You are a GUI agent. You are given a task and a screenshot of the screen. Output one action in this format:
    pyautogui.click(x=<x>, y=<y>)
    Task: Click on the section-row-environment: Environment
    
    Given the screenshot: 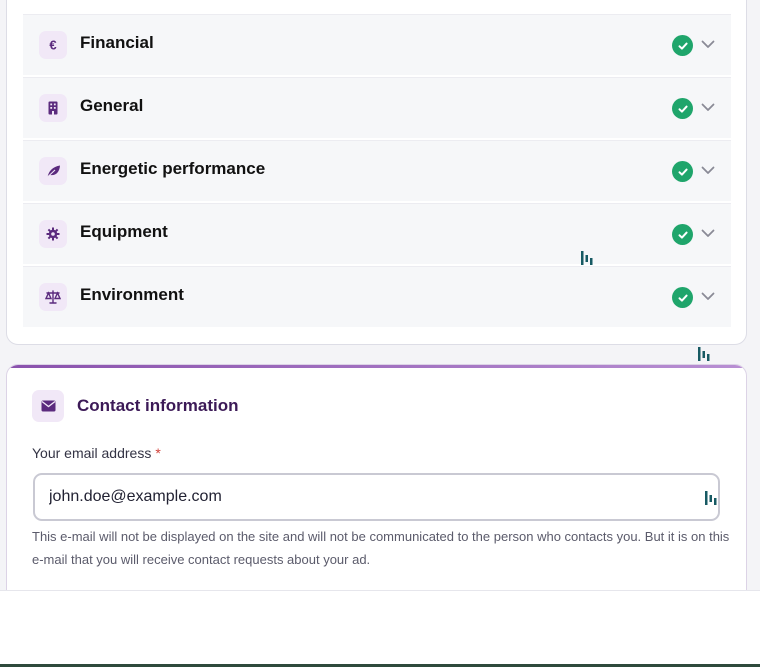 What is the action you would take?
    pyautogui.click(x=377, y=296)
    